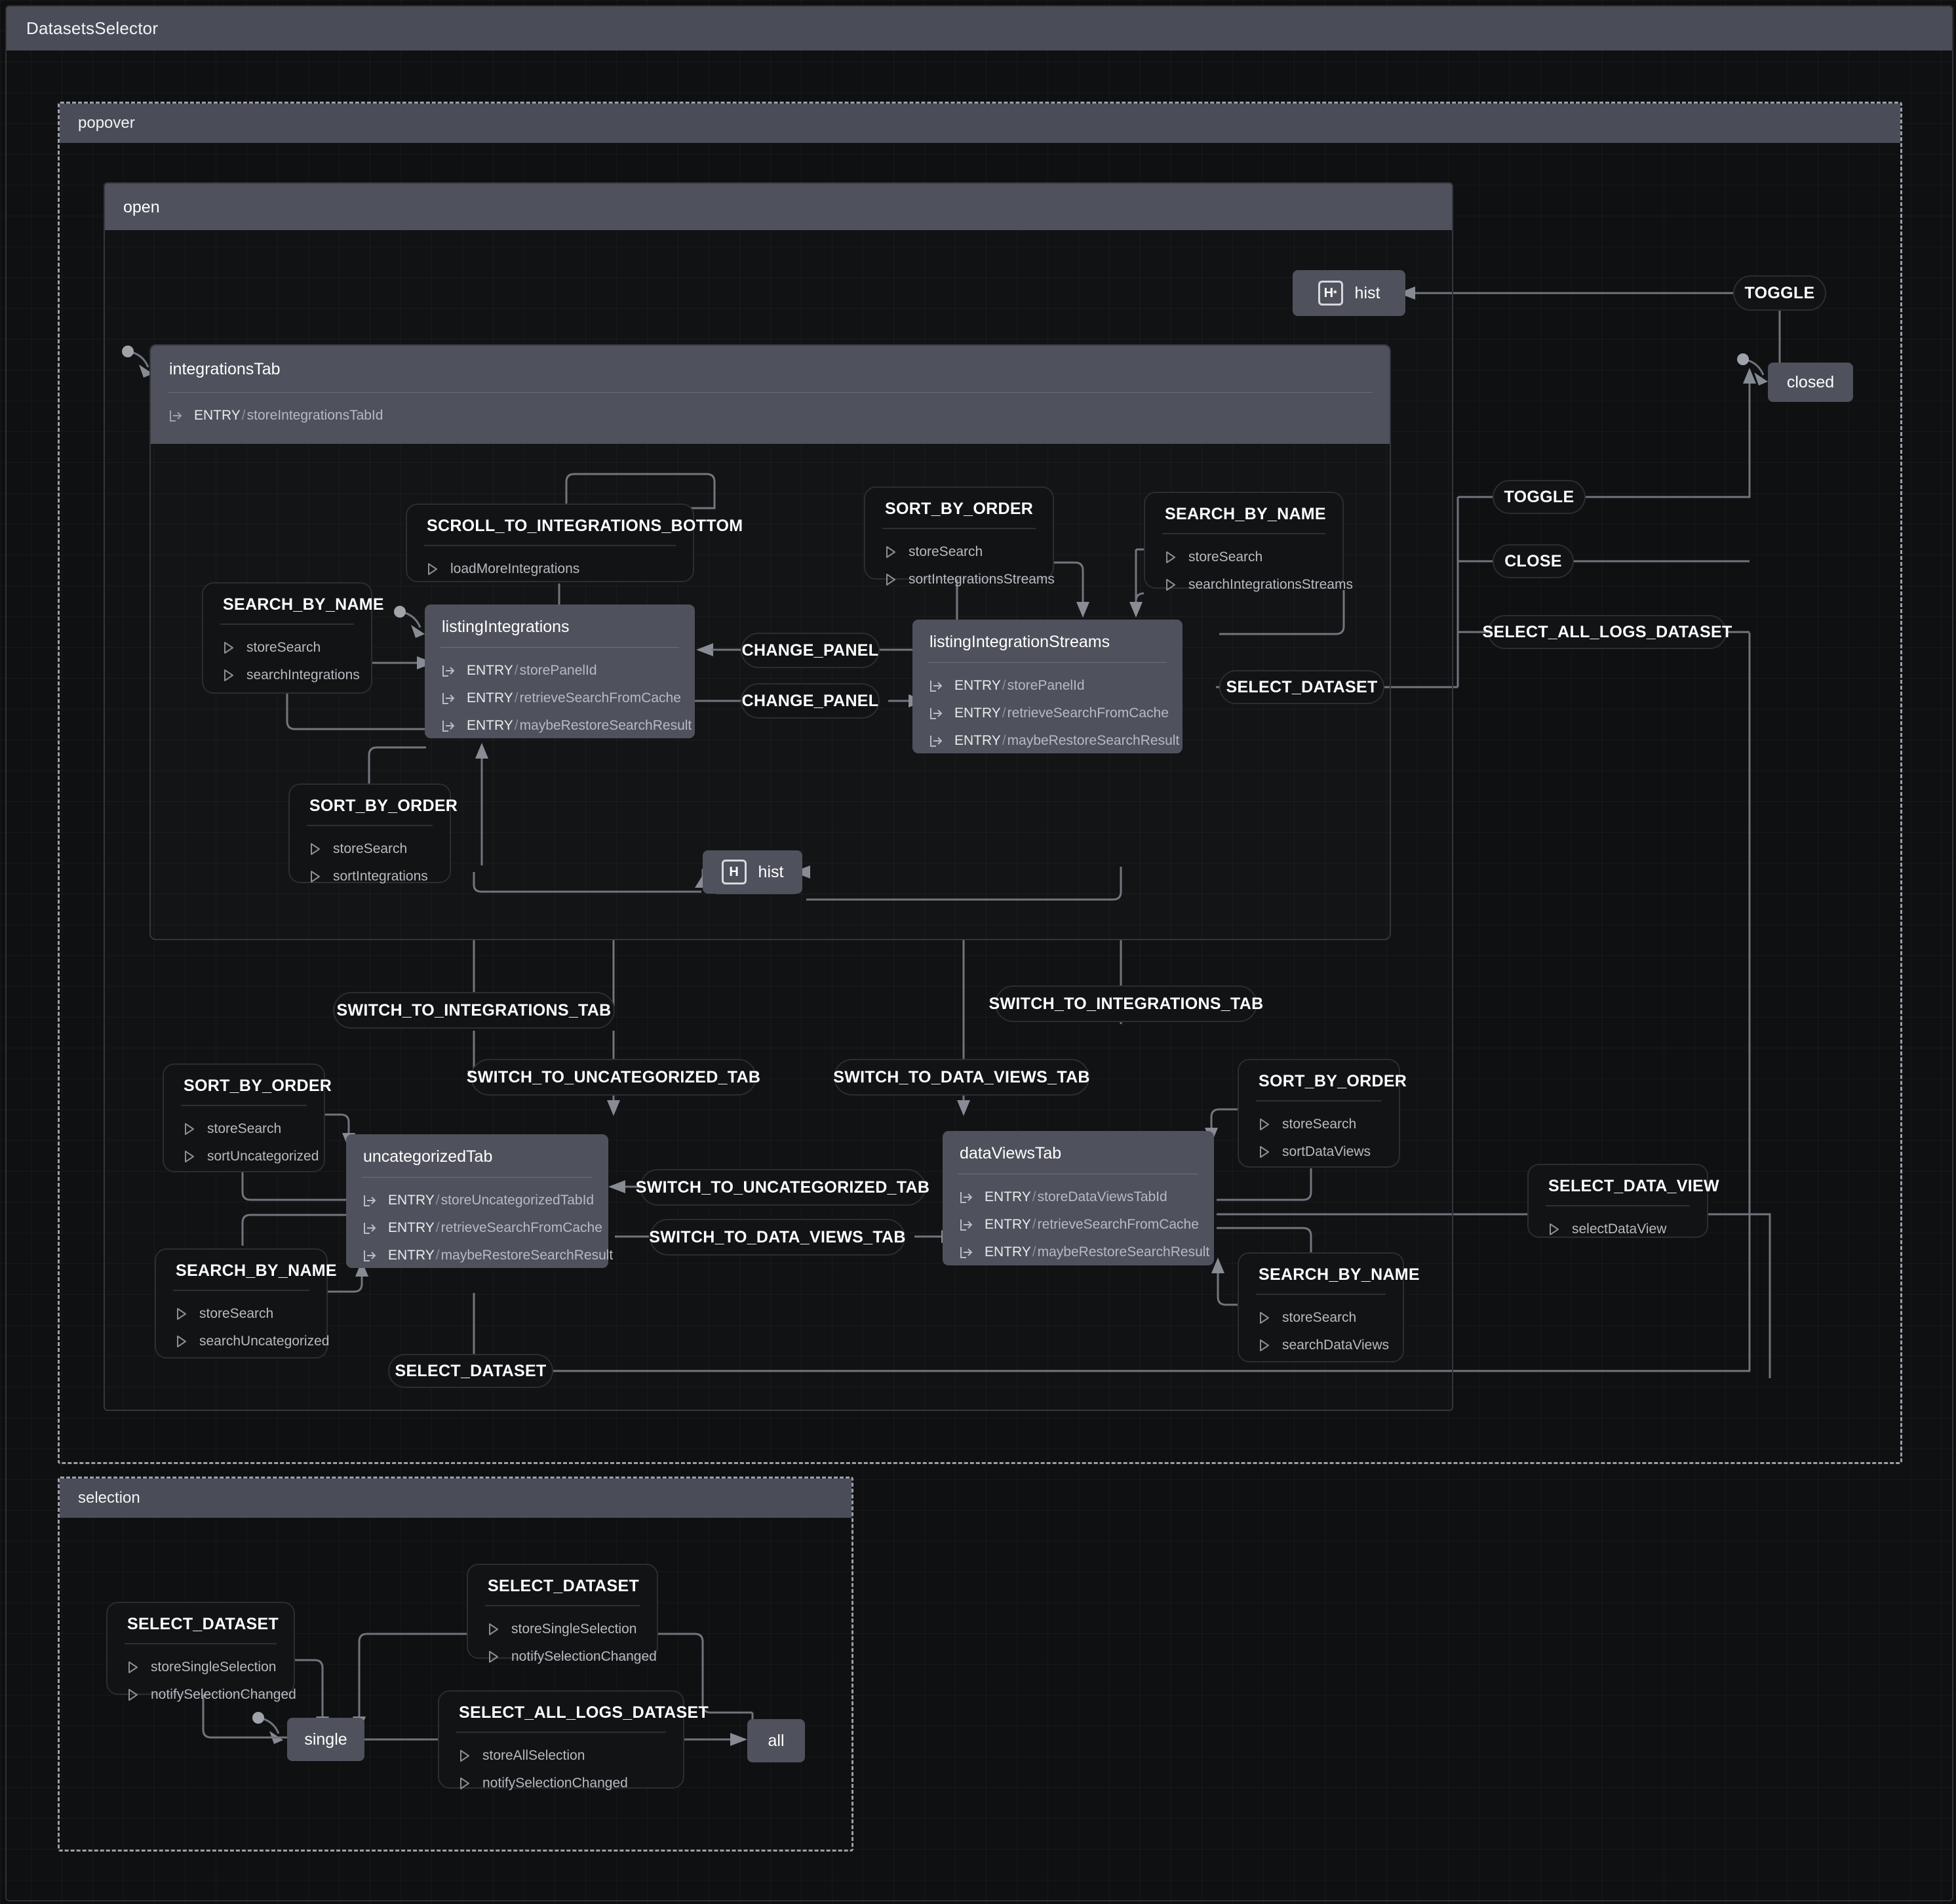 The height and width of the screenshot is (1904, 1956). I want to click on event-switch-to-uncategorized-tab-mid-label: SWITCH_TO_UNCATEGORIZED_TAB, so click(782, 1187).